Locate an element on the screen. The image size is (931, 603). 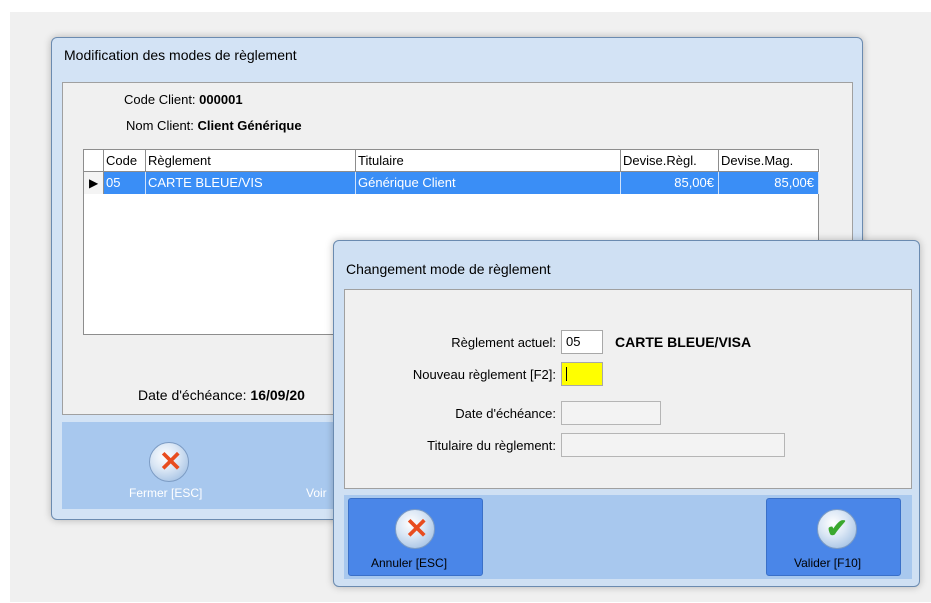
grid-header-reglement: Règlement is located at coordinates (251, 161).